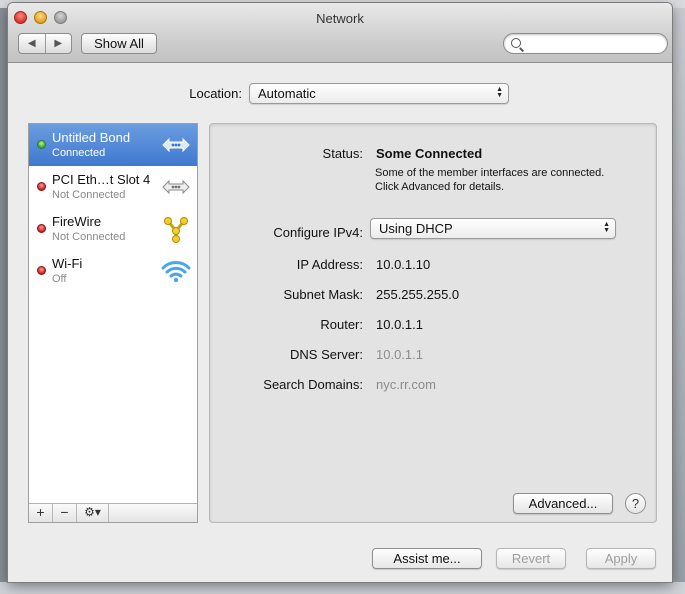 The width and height of the screenshot is (685, 594). What do you see at coordinates (215, 93) in the screenshot?
I see `location-label: Location:` at bounding box center [215, 93].